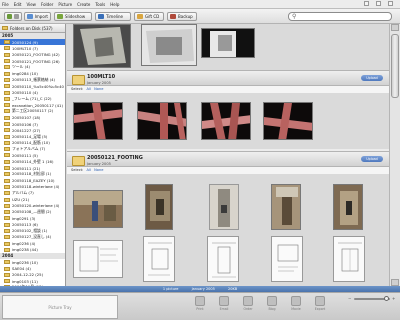 The width and height of the screenshot is (400, 320). I want to click on backup-icon, so click(173, 16).